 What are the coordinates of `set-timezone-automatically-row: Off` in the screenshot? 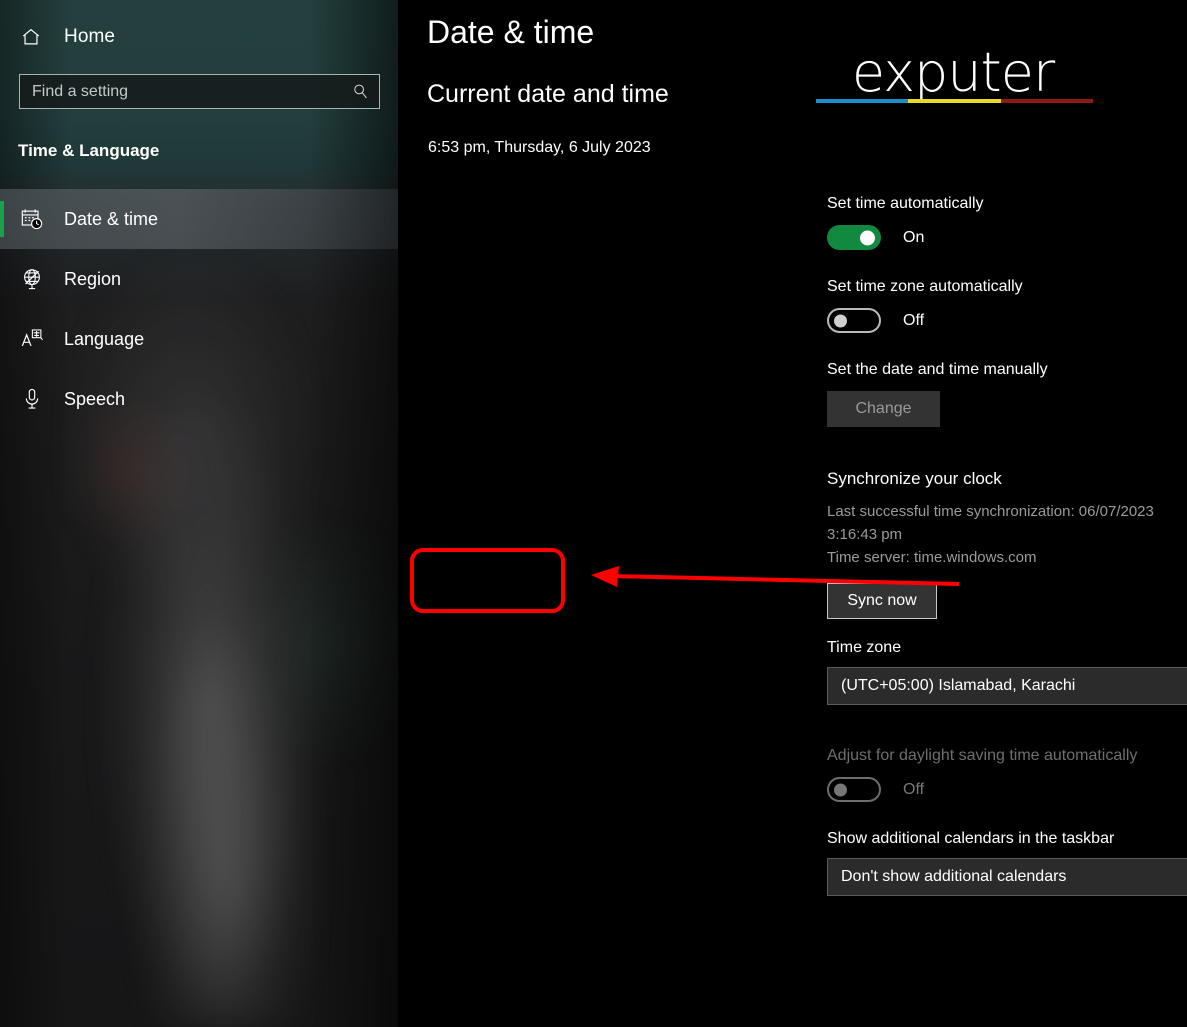 It's located at (925, 320).